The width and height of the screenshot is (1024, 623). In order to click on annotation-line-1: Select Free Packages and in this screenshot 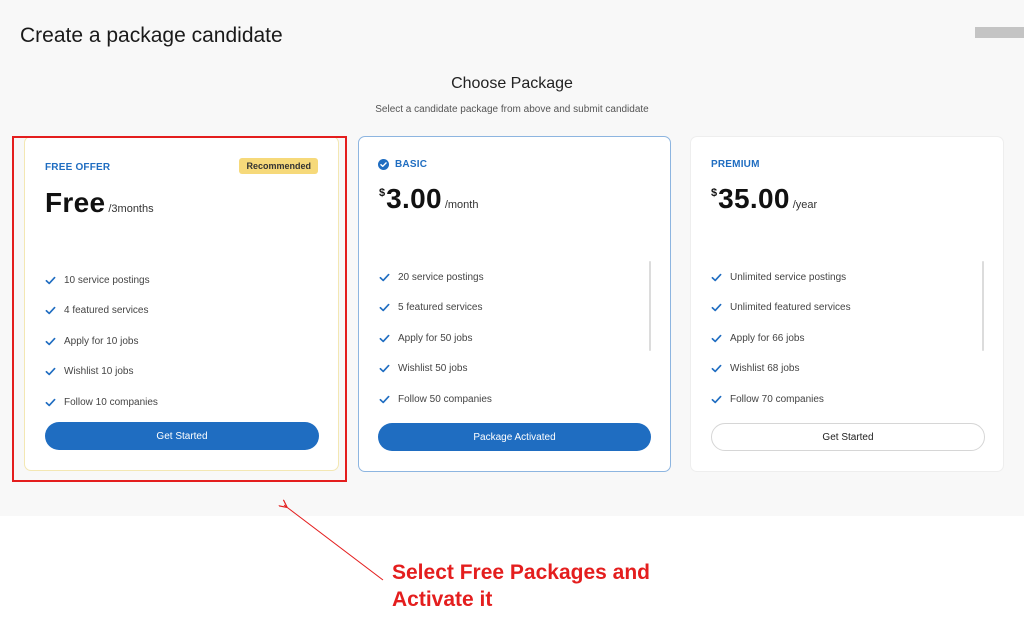, I will do `click(521, 572)`.